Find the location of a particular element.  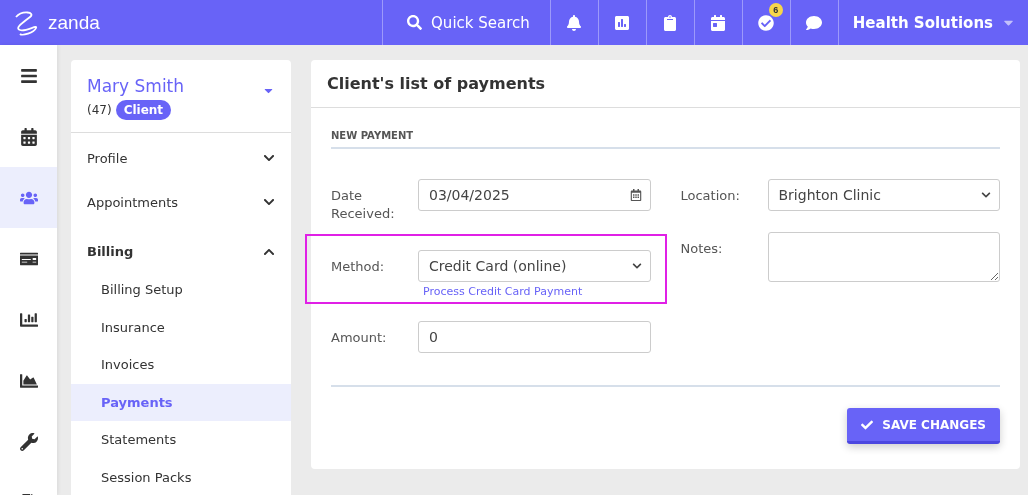

field-label: Date Received: is located at coordinates (363, 205).